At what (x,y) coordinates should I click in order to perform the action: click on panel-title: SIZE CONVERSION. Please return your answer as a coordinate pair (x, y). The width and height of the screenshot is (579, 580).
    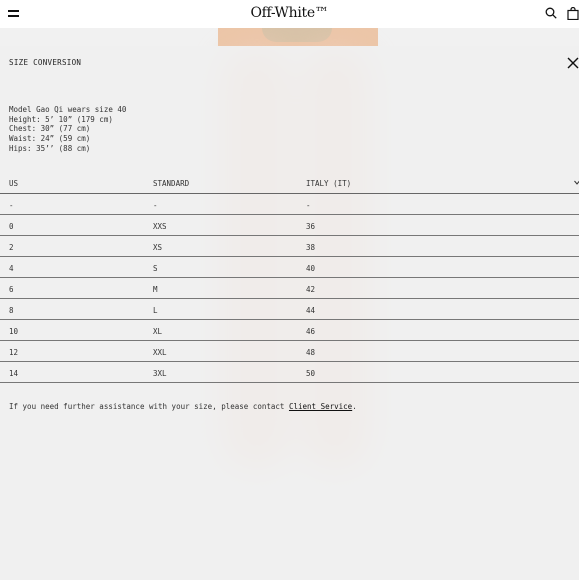
    Looking at the image, I should click on (45, 62).